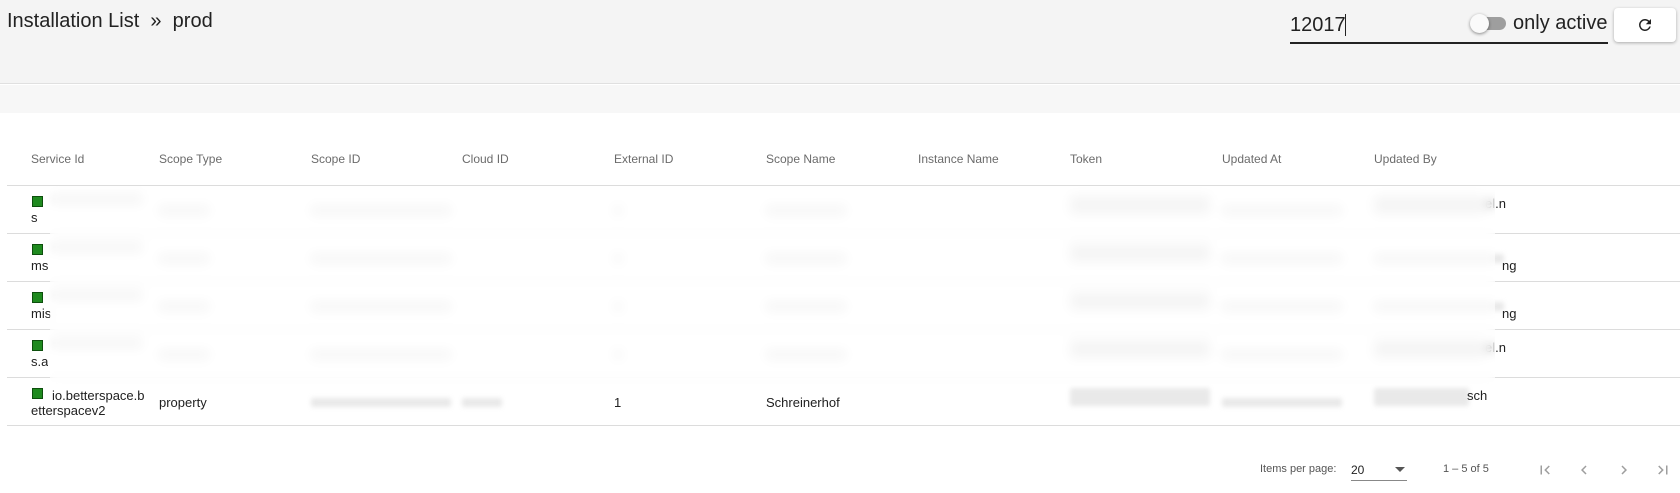 Image resolution: width=1680 pixels, height=493 pixels. I want to click on service-id-line2: etterspacev2, so click(68, 410).